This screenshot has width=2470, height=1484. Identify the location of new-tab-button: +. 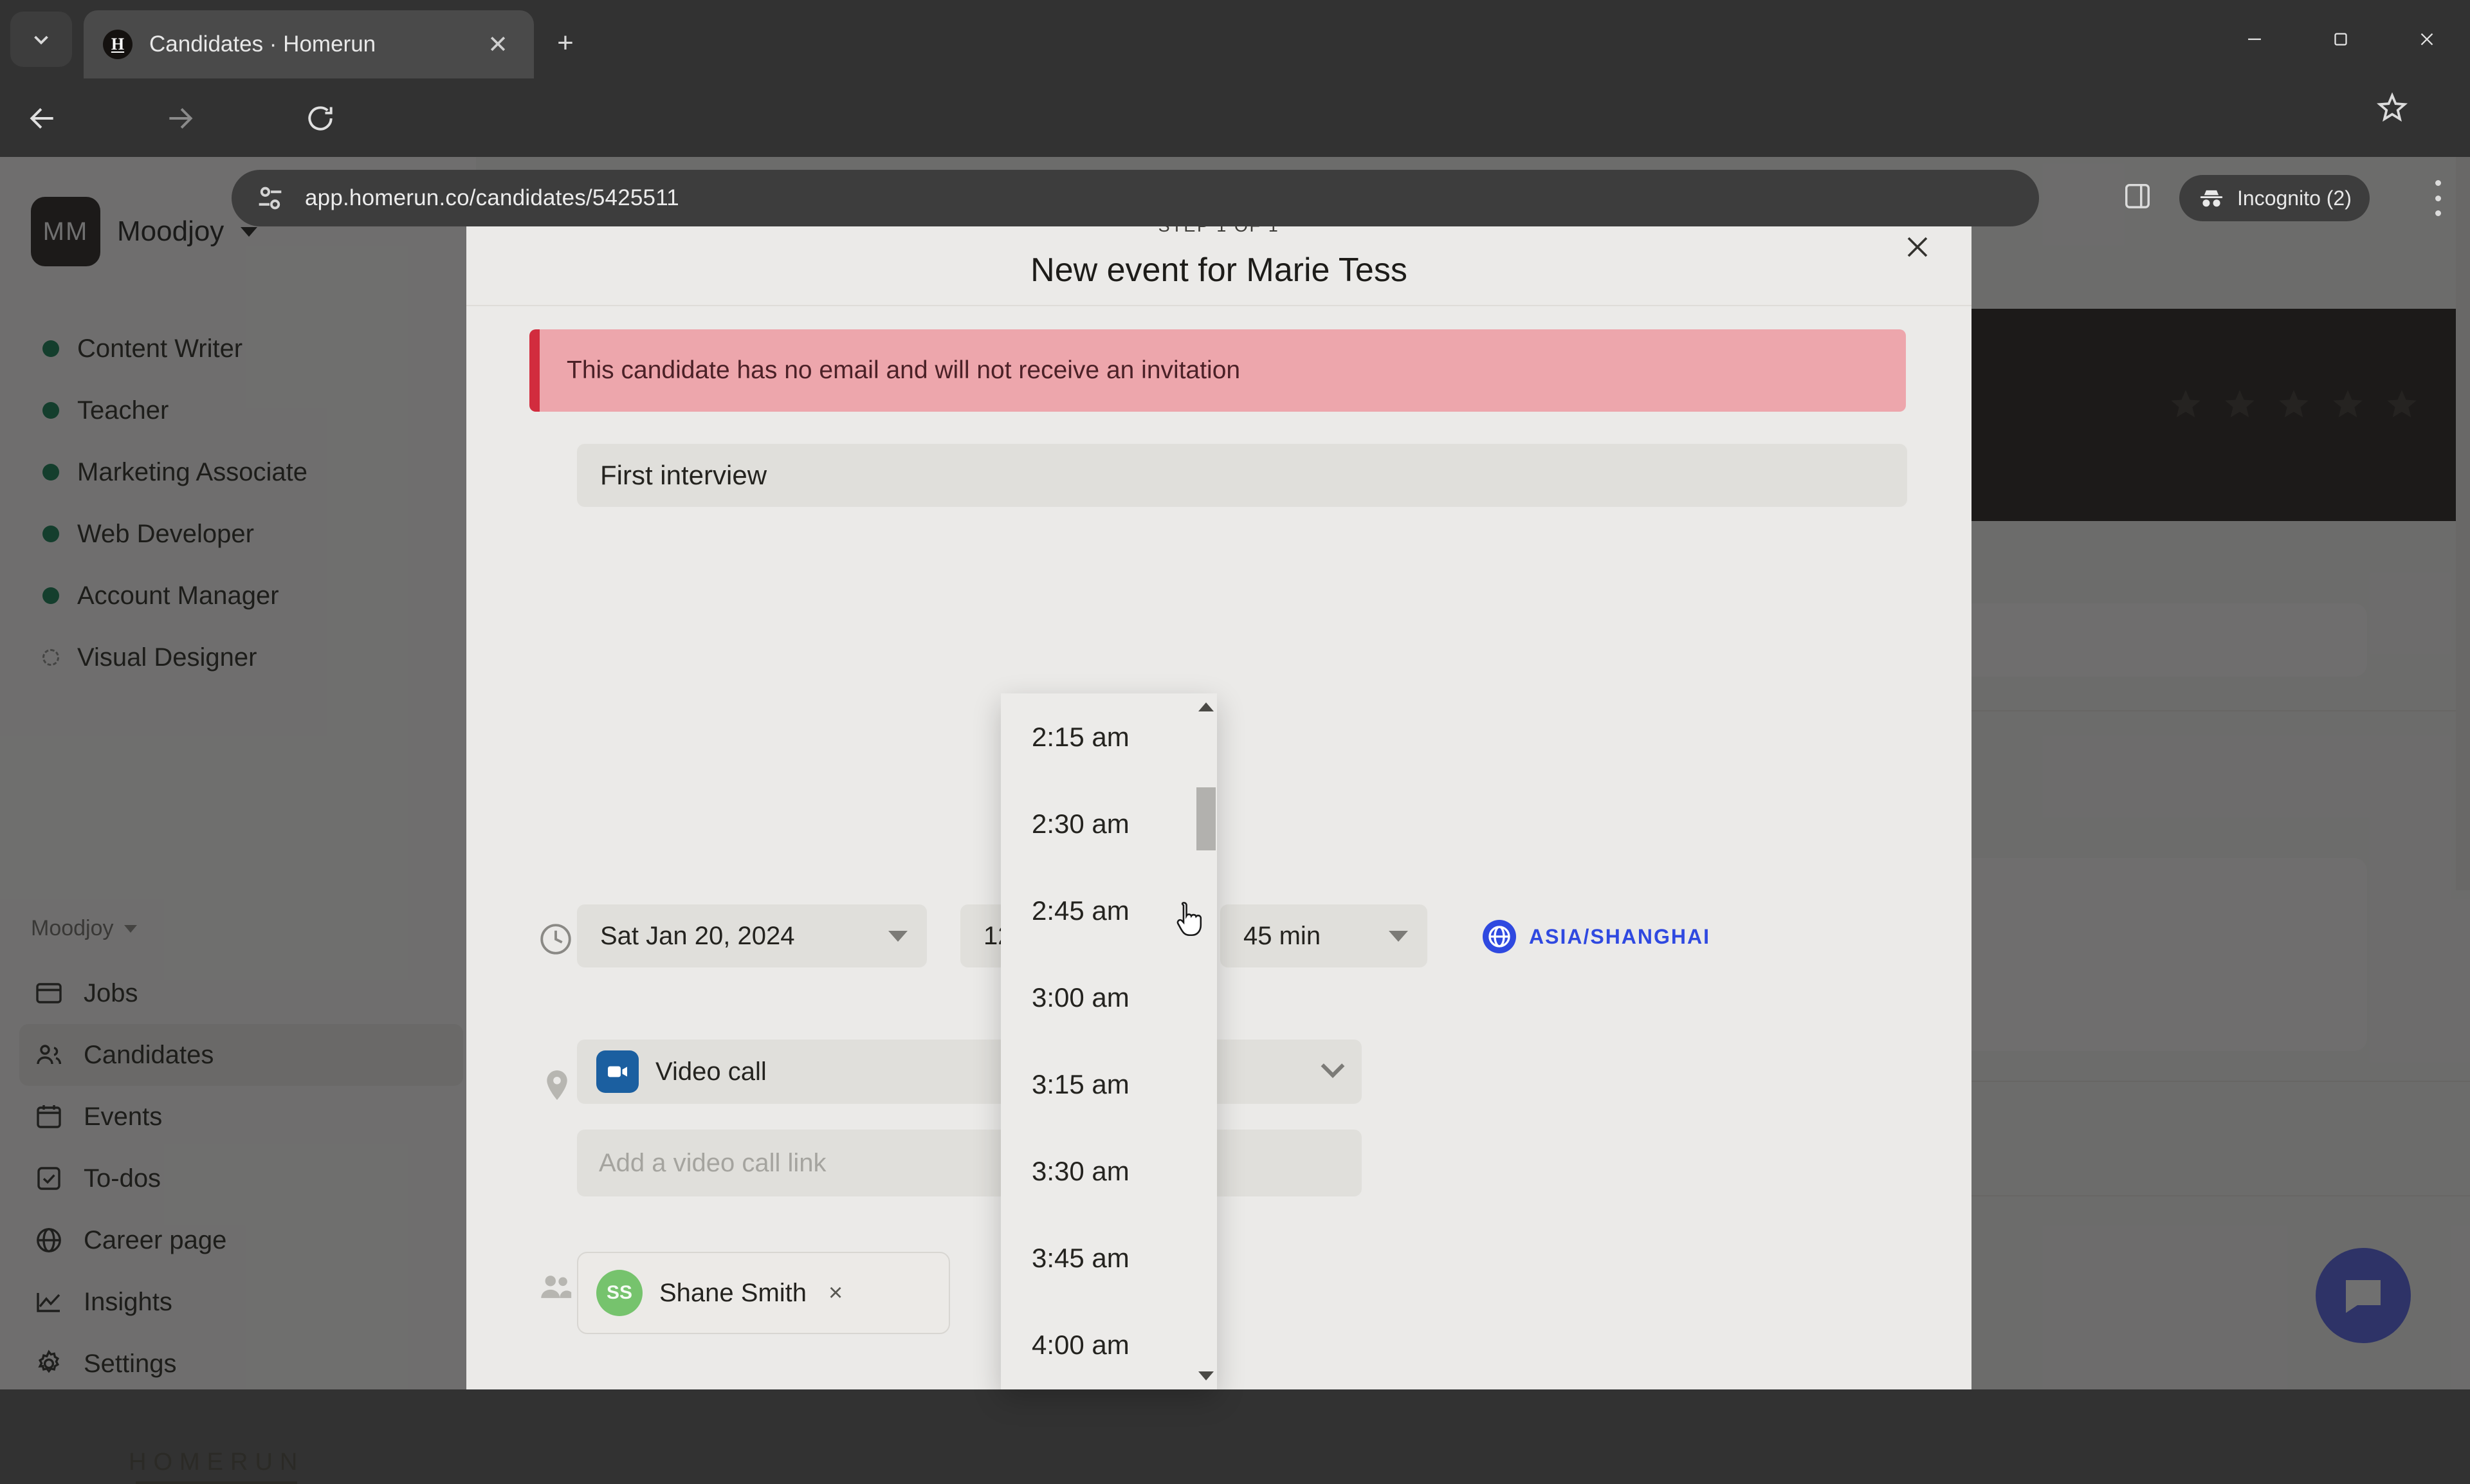
(565, 43).